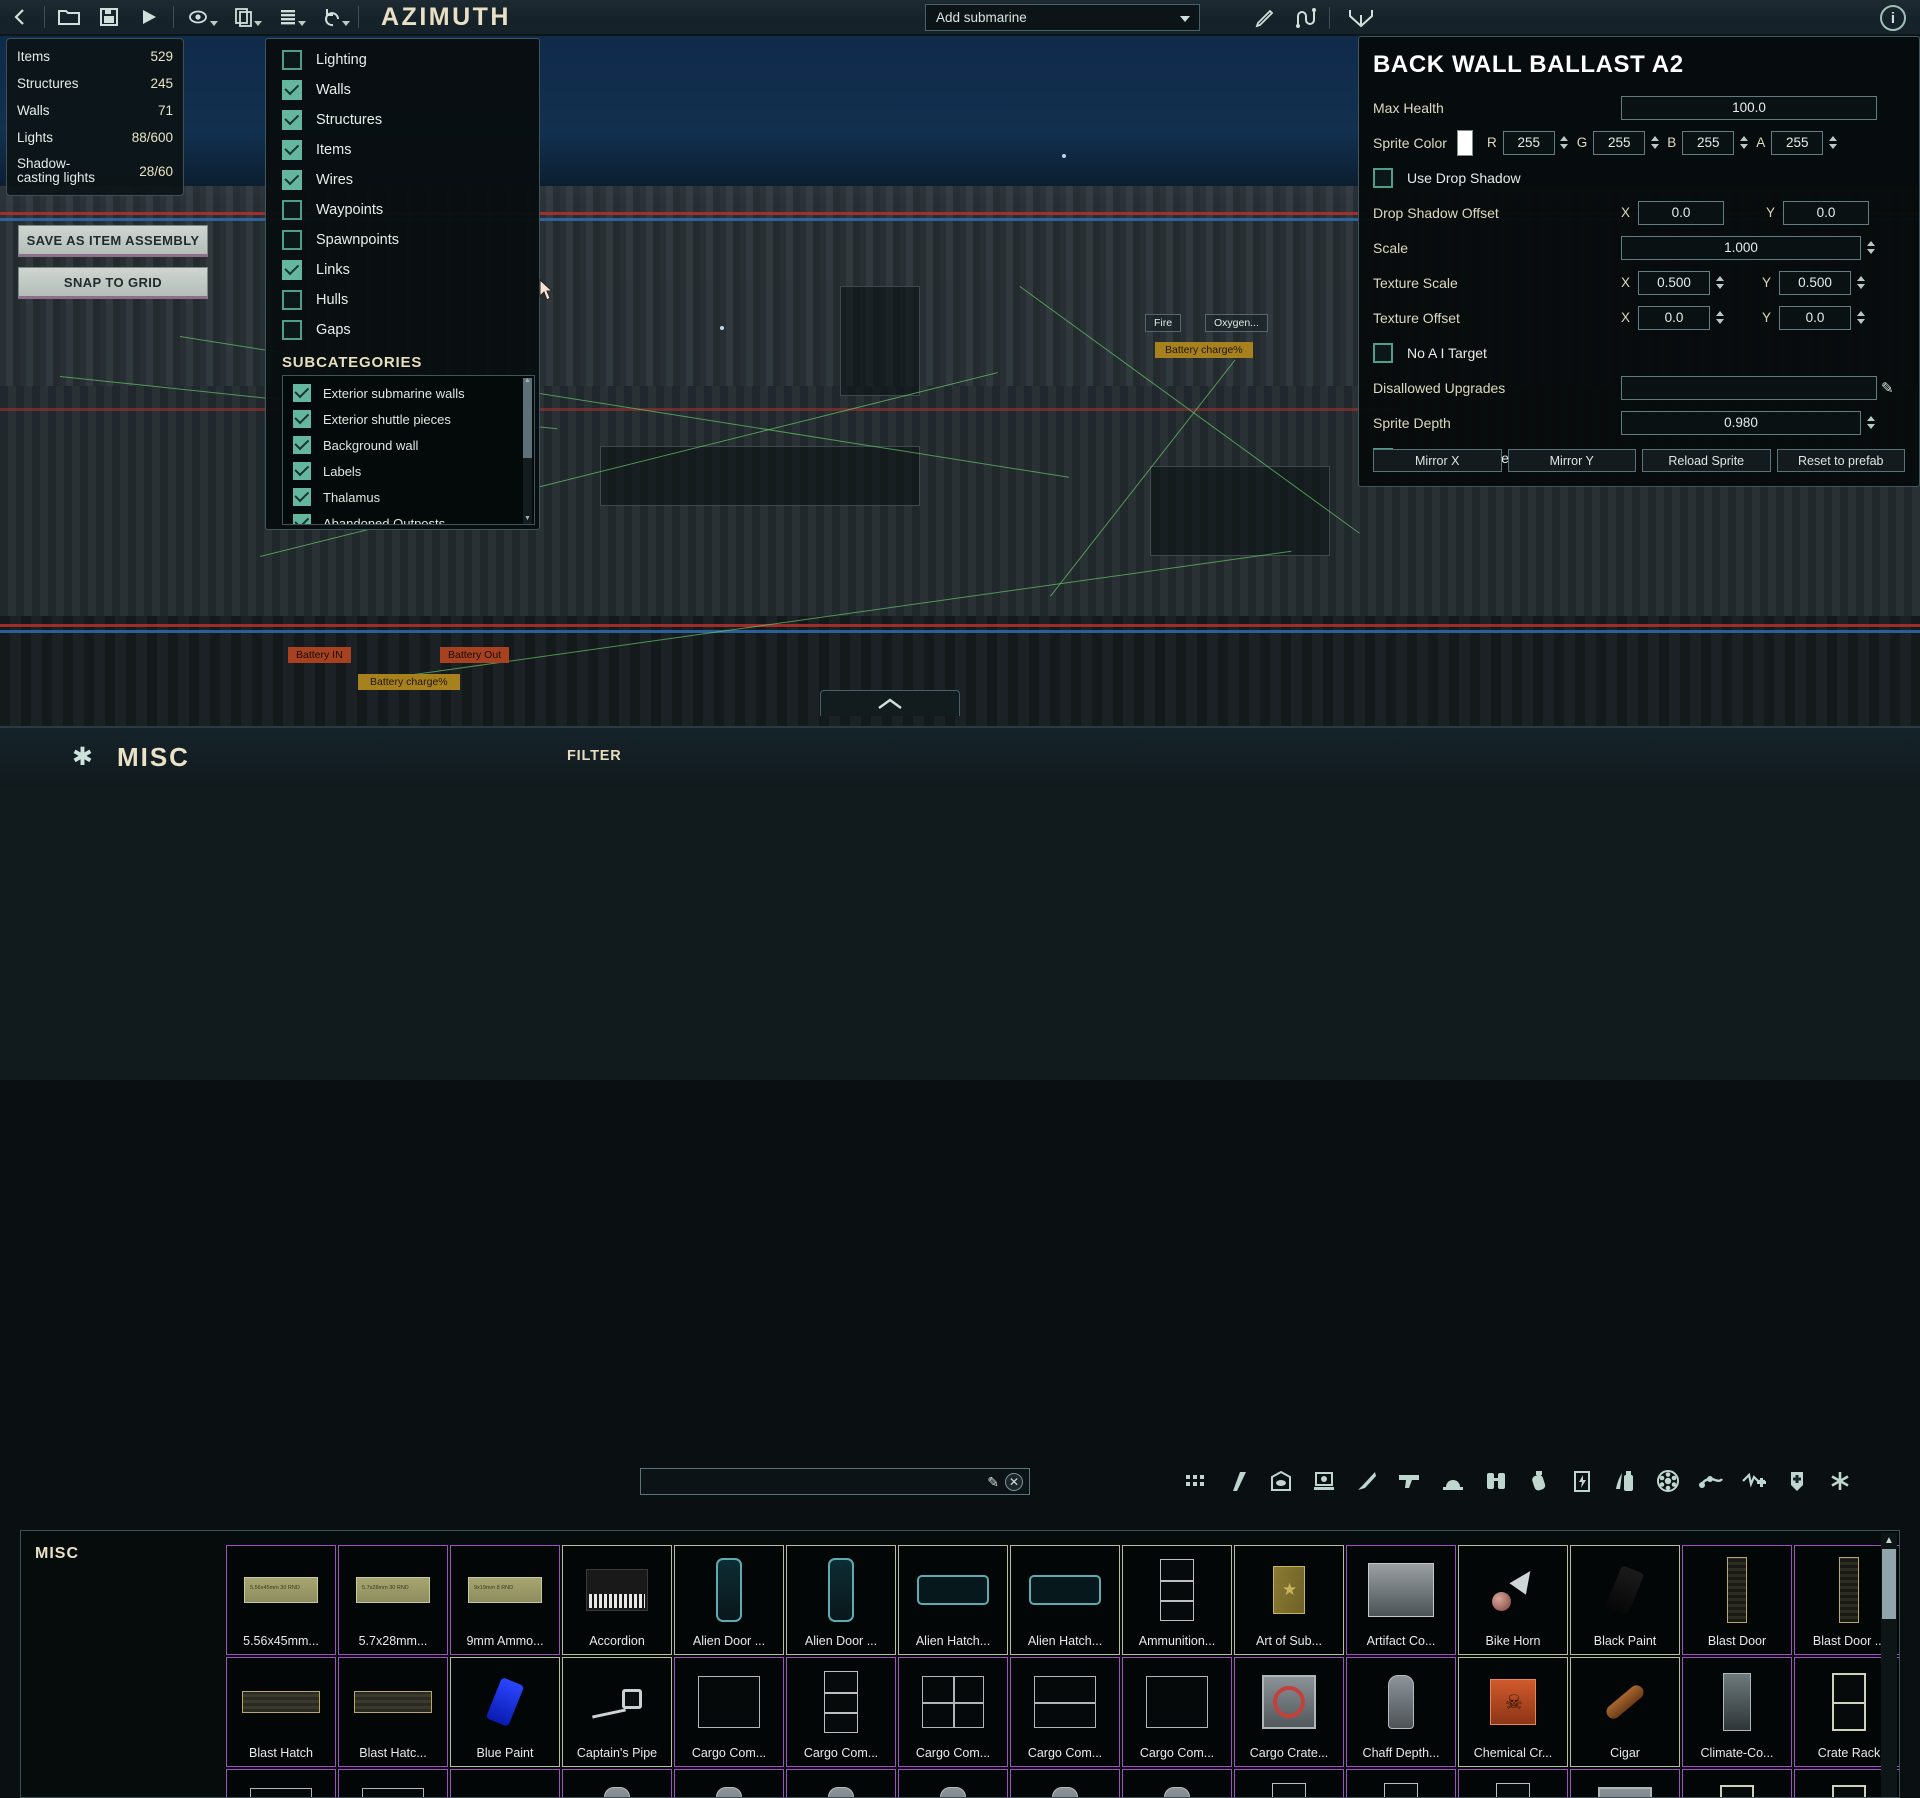 This screenshot has width=1920, height=1798. Describe the element at coordinates (1743, 143) in the screenshot. I see `color-b-stepper` at that location.